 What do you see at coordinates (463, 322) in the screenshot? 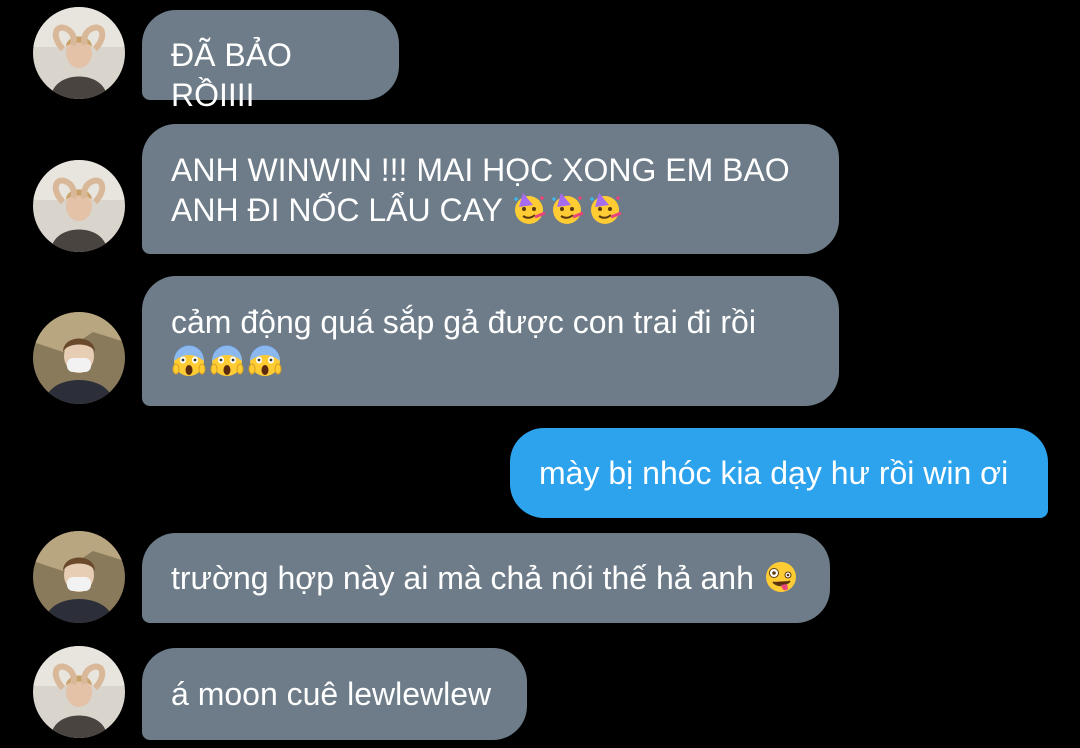
I see `message-text: cảm động quá sắp gả được con trai đi rồi` at bounding box center [463, 322].